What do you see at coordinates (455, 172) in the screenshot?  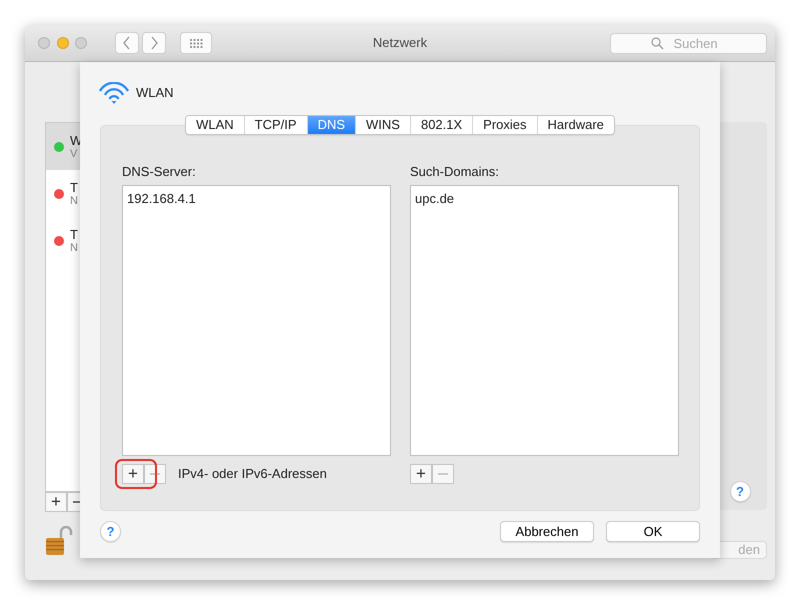 I see `list-label: Such-Domains:` at bounding box center [455, 172].